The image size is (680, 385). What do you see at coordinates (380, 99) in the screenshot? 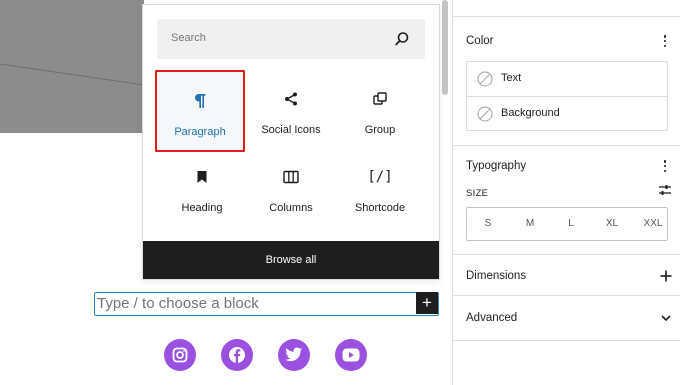
I see `group-icon` at bounding box center [380, 99].